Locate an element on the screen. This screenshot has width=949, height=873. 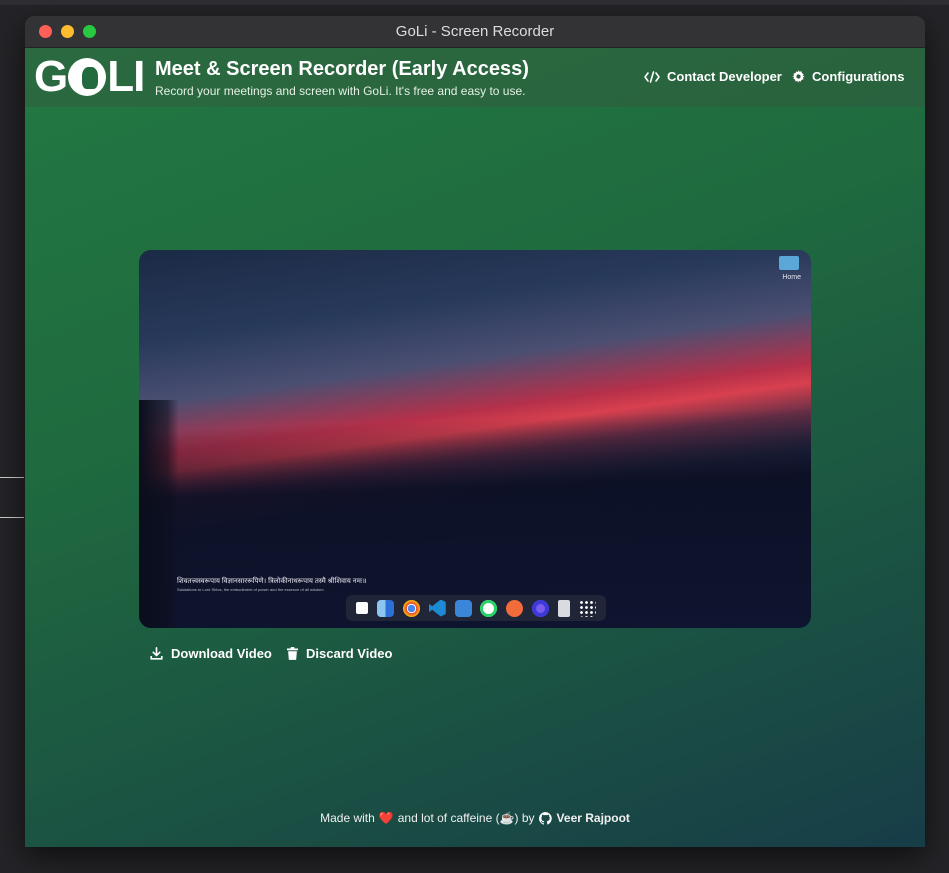
contact-developer-button: Contact Developer is located at coordinates (713, 76).